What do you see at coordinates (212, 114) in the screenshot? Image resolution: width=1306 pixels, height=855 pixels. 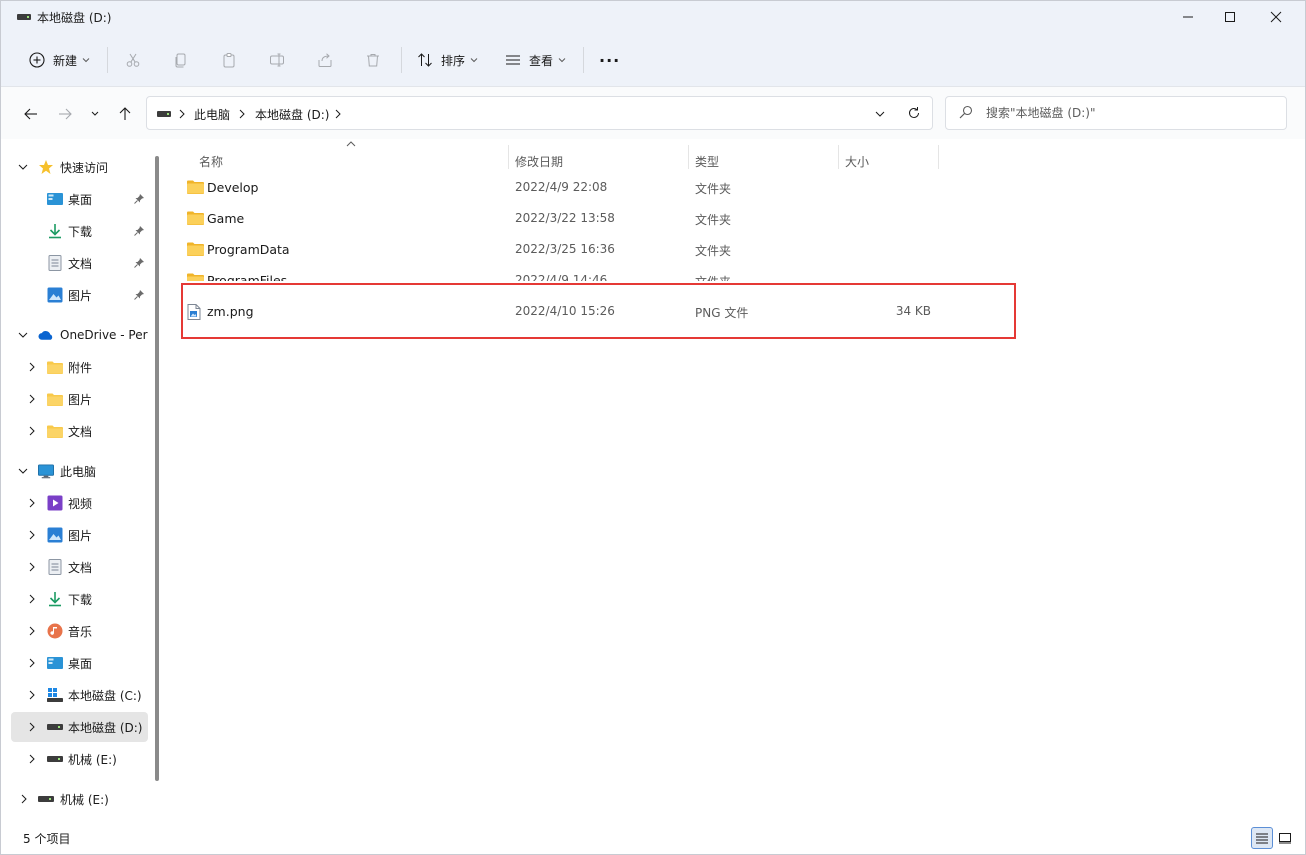 I see `breadcrumb-this-pc: 此电脑` at bounding box center [212, 114].